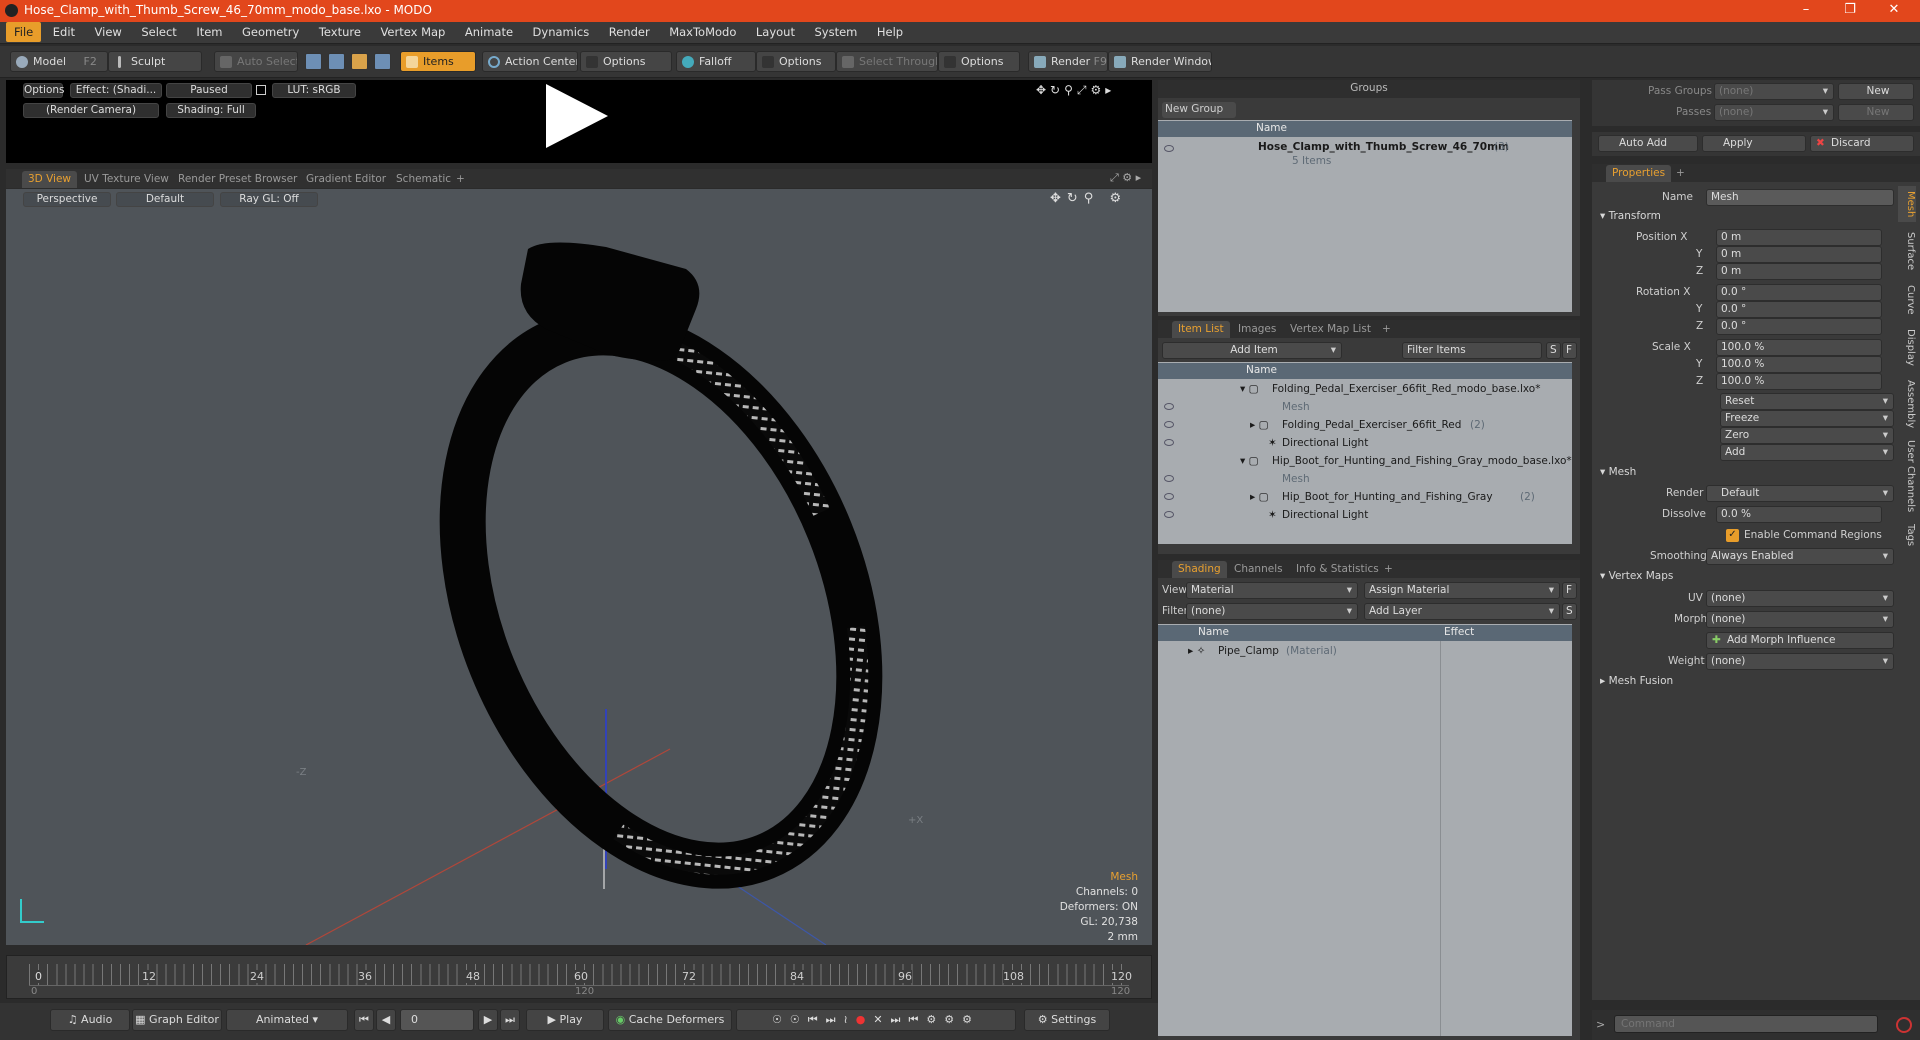 The width and height of the screenshot is (1920, 1040). What do you see at coordinates (1807, 435) in the screenshot?
I see `zero-dropdown: Zero` at bounding box center [1807, 435].